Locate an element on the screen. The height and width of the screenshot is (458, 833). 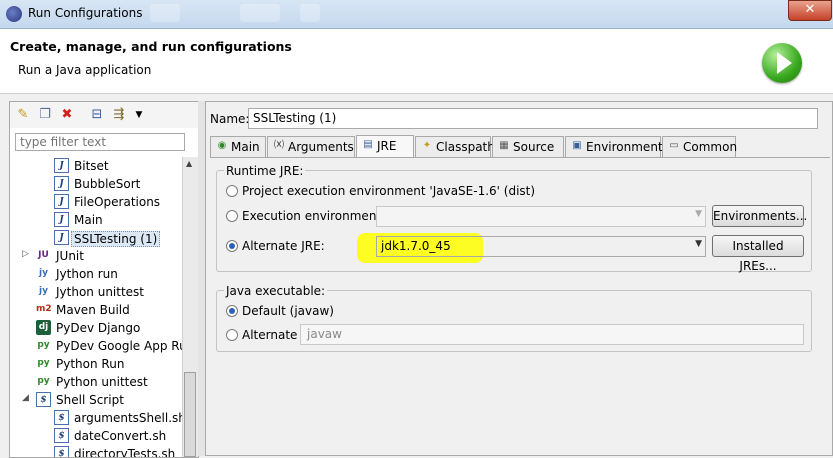
header-subtitle: Run a Java application is located at coordinates (85, 70).